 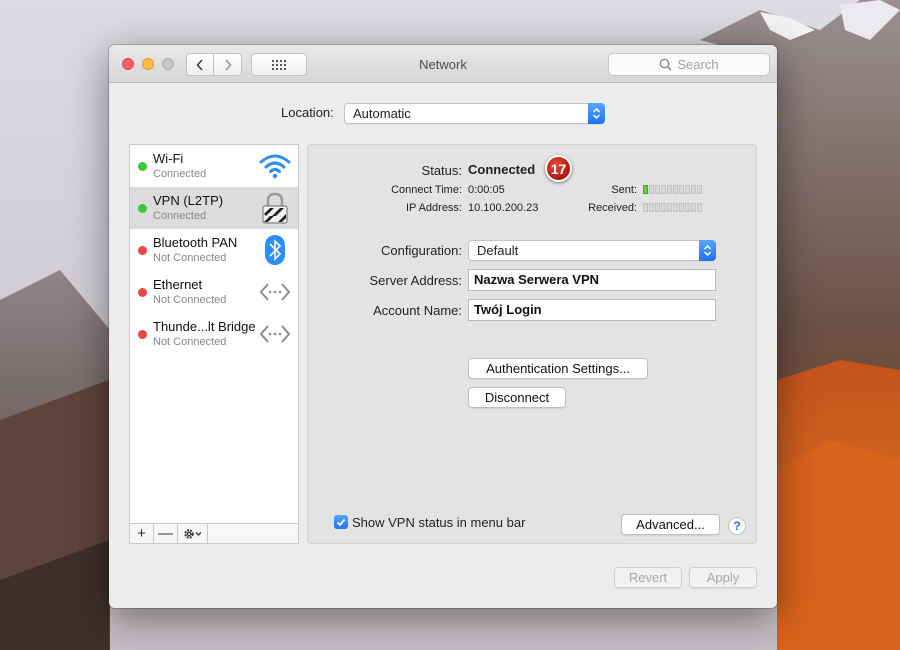 I want to click on sent-meter, so click(x=672, y=189).